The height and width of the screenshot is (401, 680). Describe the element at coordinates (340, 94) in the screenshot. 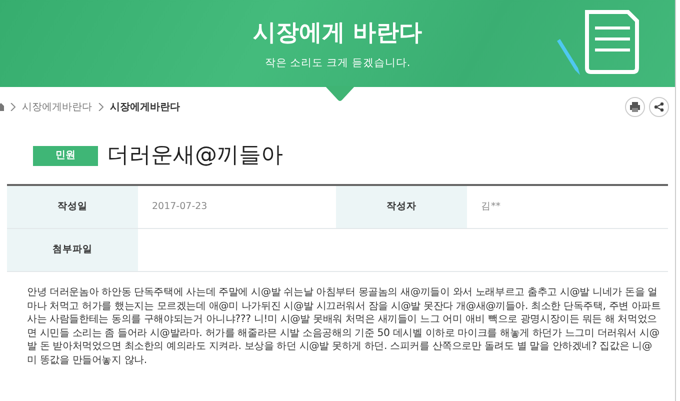

I see `pointer-notch` at that location.